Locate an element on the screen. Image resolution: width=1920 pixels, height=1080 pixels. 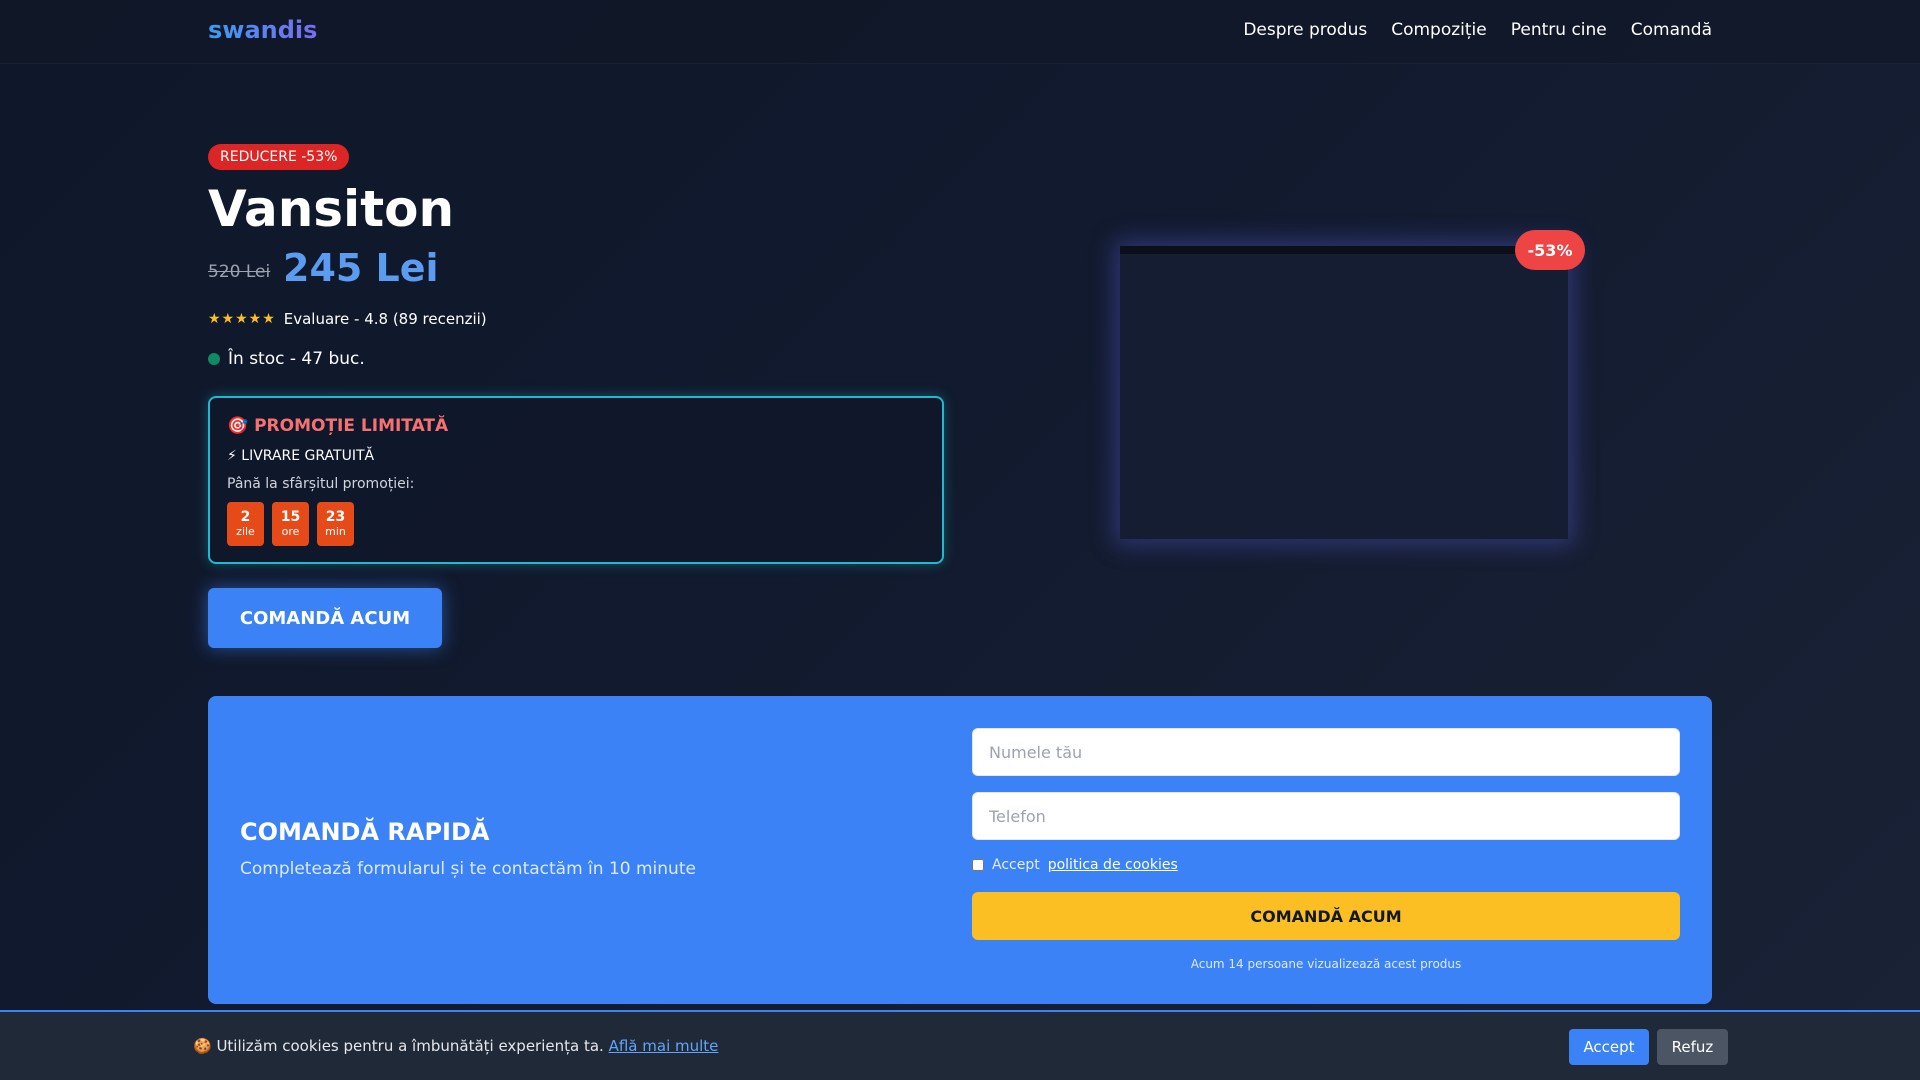
order-now-button: COMANDĂ ACUM is located at coordinates (325, 618).